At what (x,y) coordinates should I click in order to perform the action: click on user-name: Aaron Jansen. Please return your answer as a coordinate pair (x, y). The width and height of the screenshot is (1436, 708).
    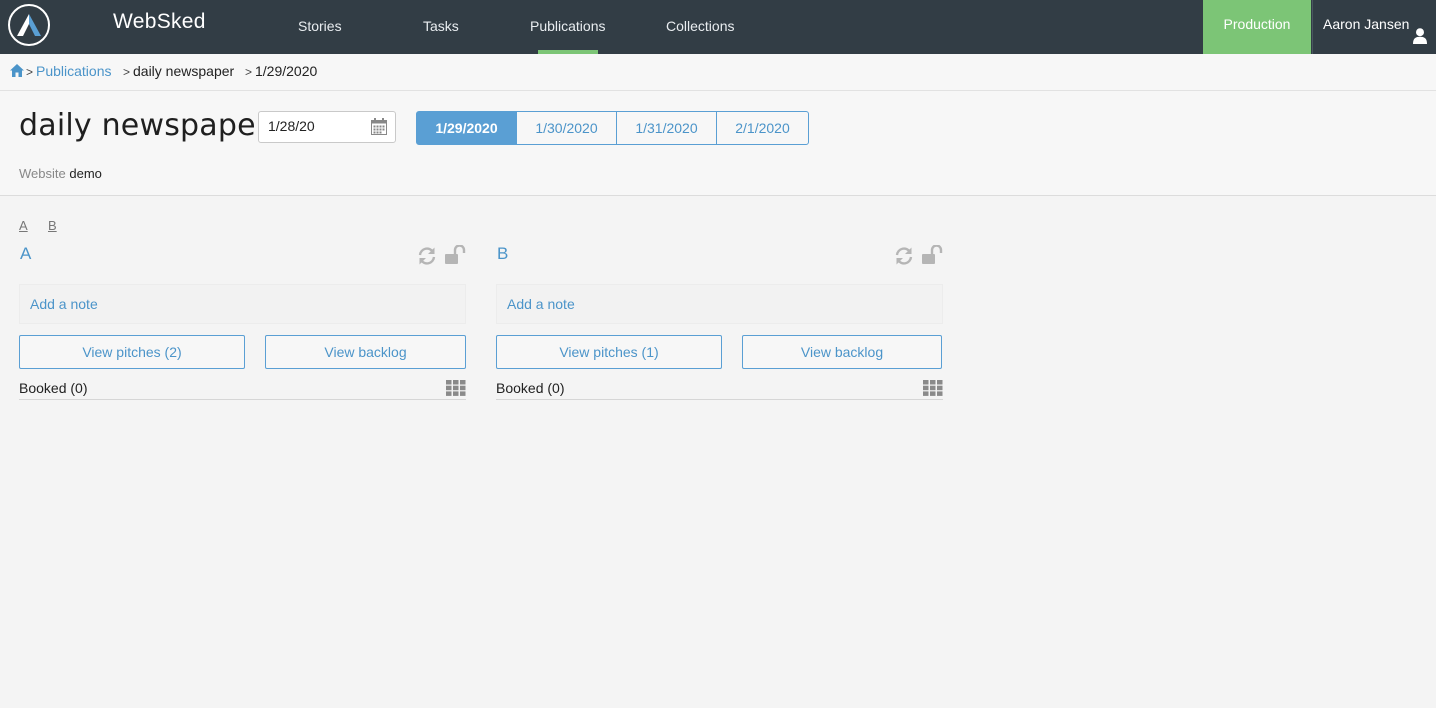
    Looking at the image, I should click on (1366, 24).